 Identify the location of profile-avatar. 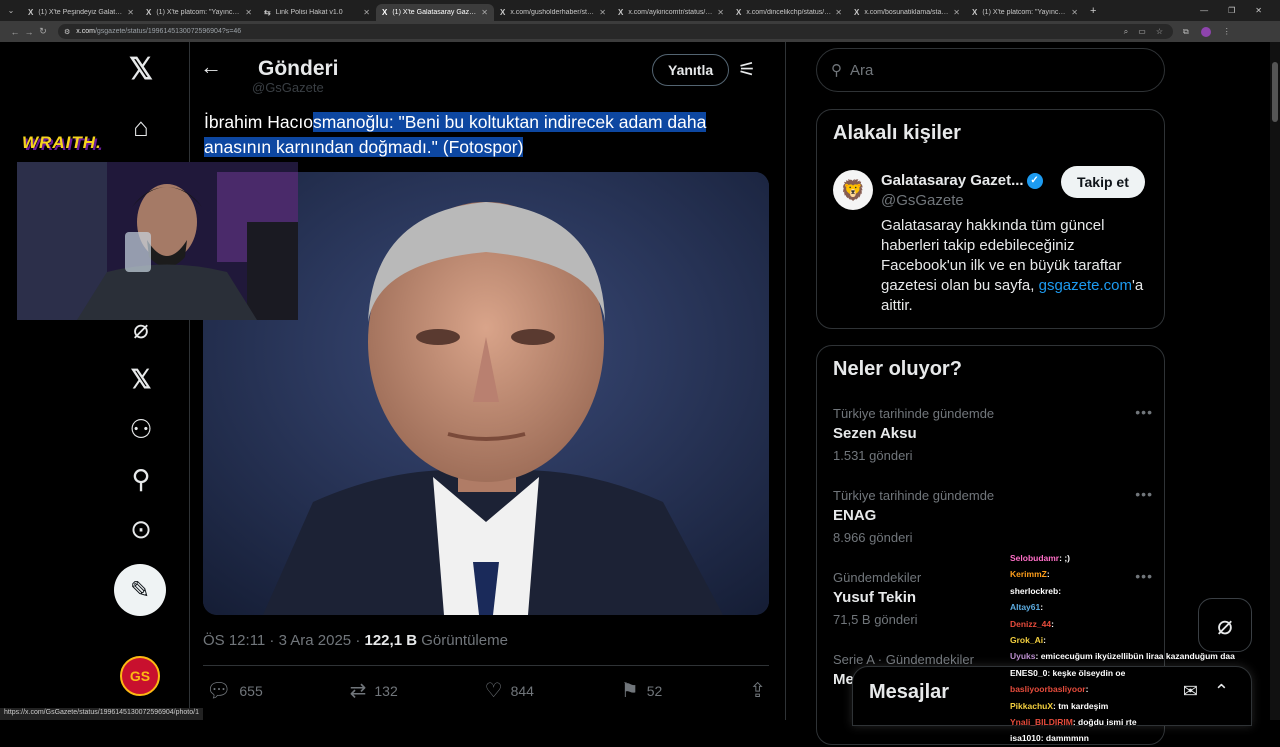
(1205, 31).